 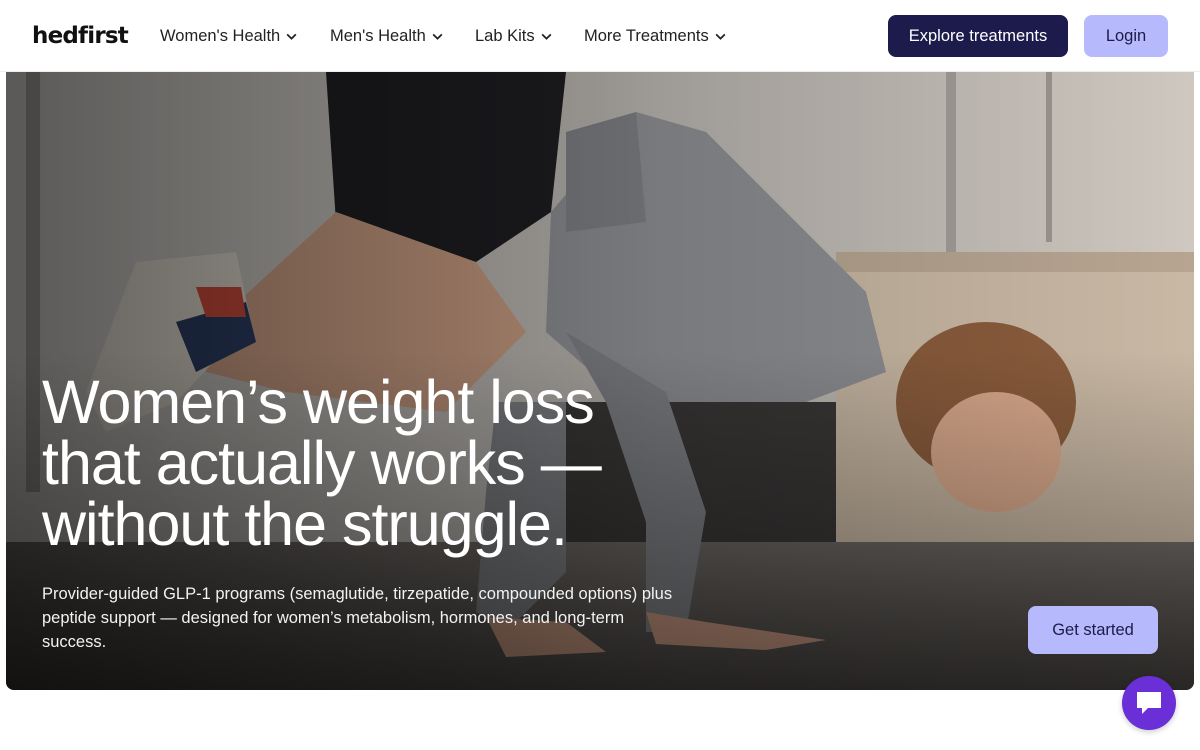 What do you see at coordinates (978, 36) in the screenshot?
I see `explore-treatments-button: Explore treatments` at bounding box center [978, 36].